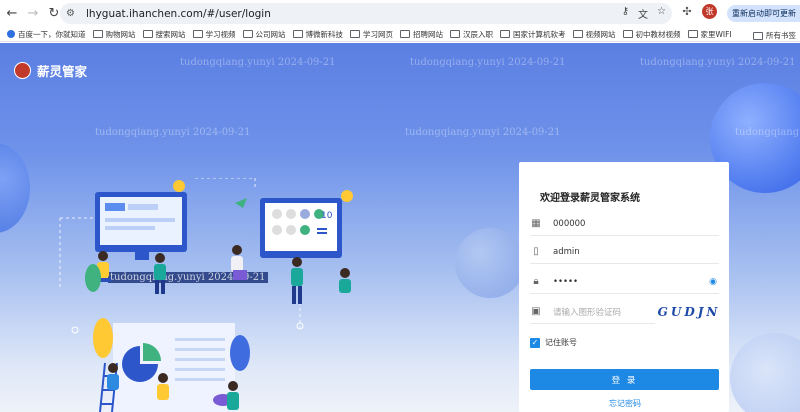 The height and width of the screenshot is (412, 800). What do you see at coordinates (713, 282) in the screenshot?
I see `eye-icon: ◉` at bounding box center [713, 282].